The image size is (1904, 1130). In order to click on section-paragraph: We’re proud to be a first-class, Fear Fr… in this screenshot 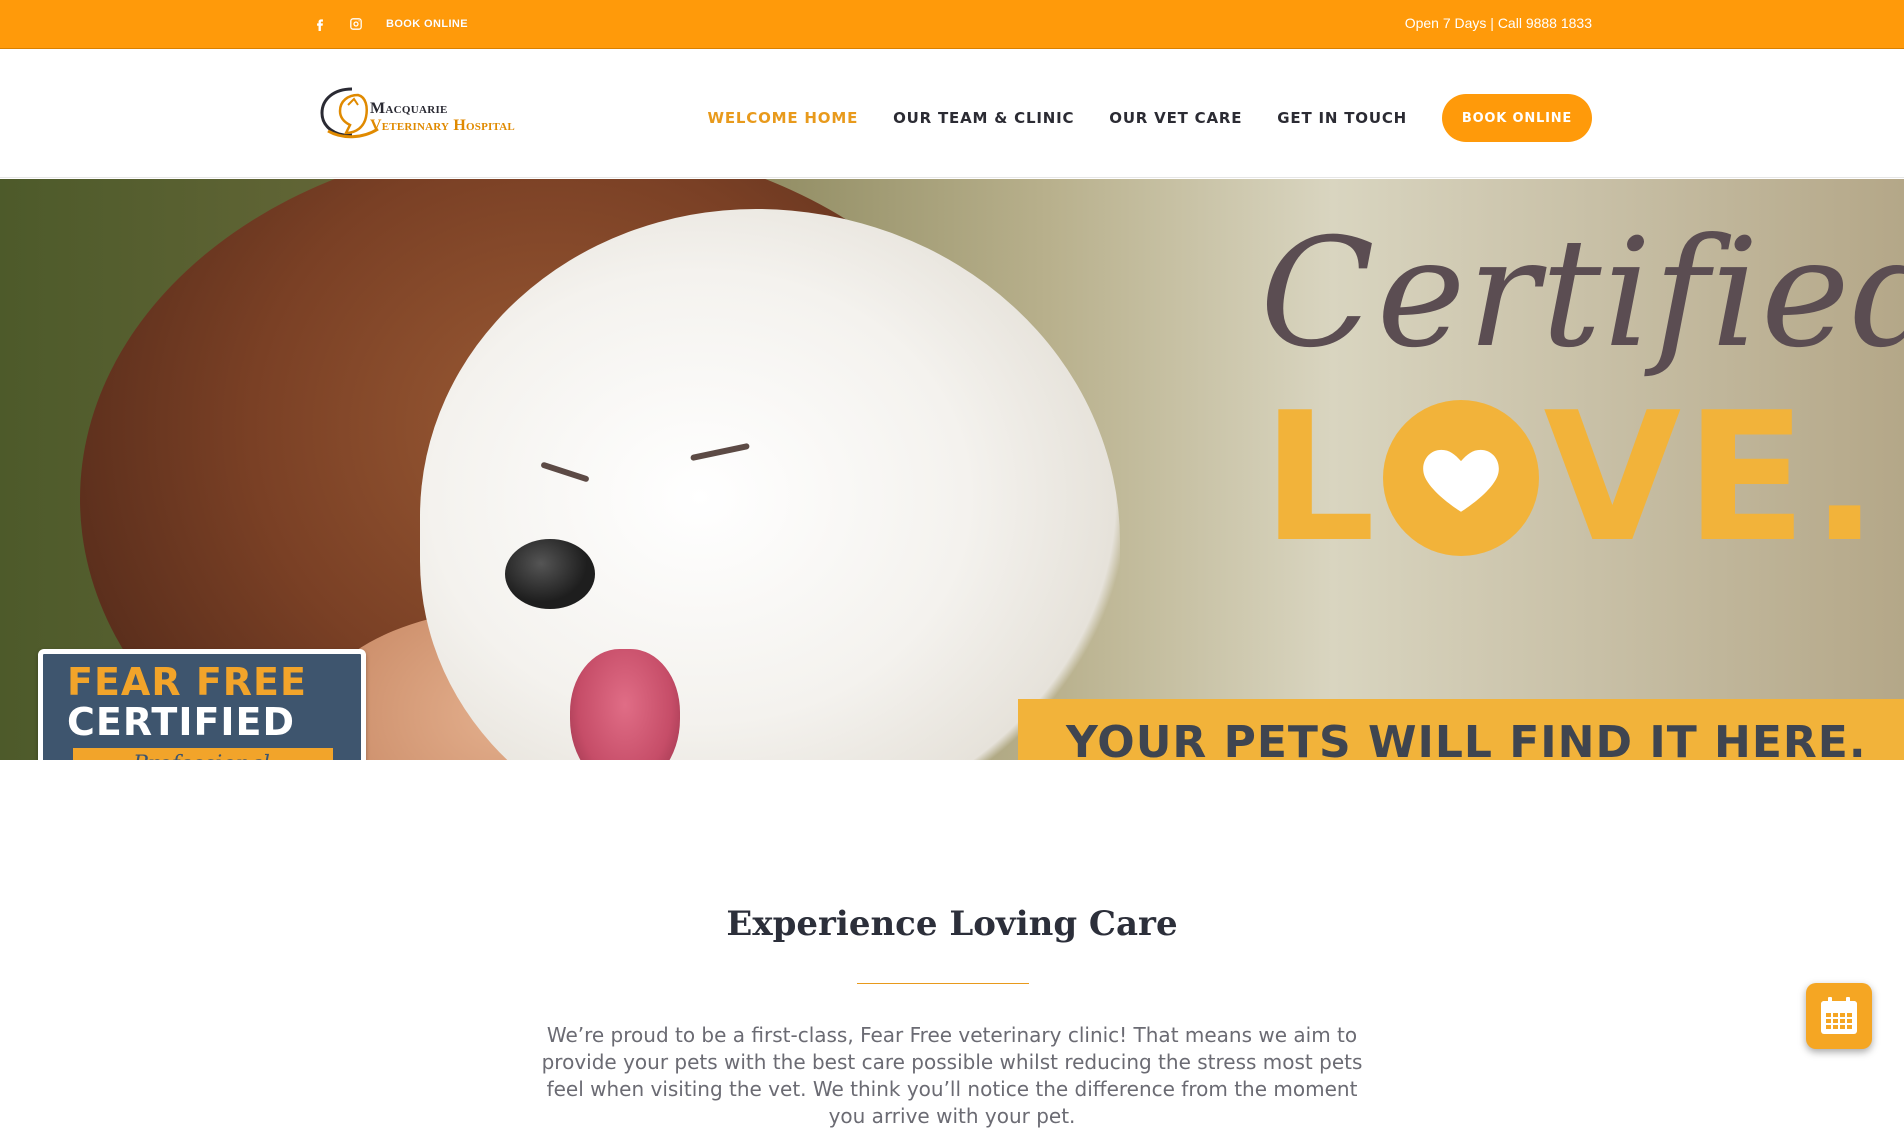, I will do `click(952, 1075)`.